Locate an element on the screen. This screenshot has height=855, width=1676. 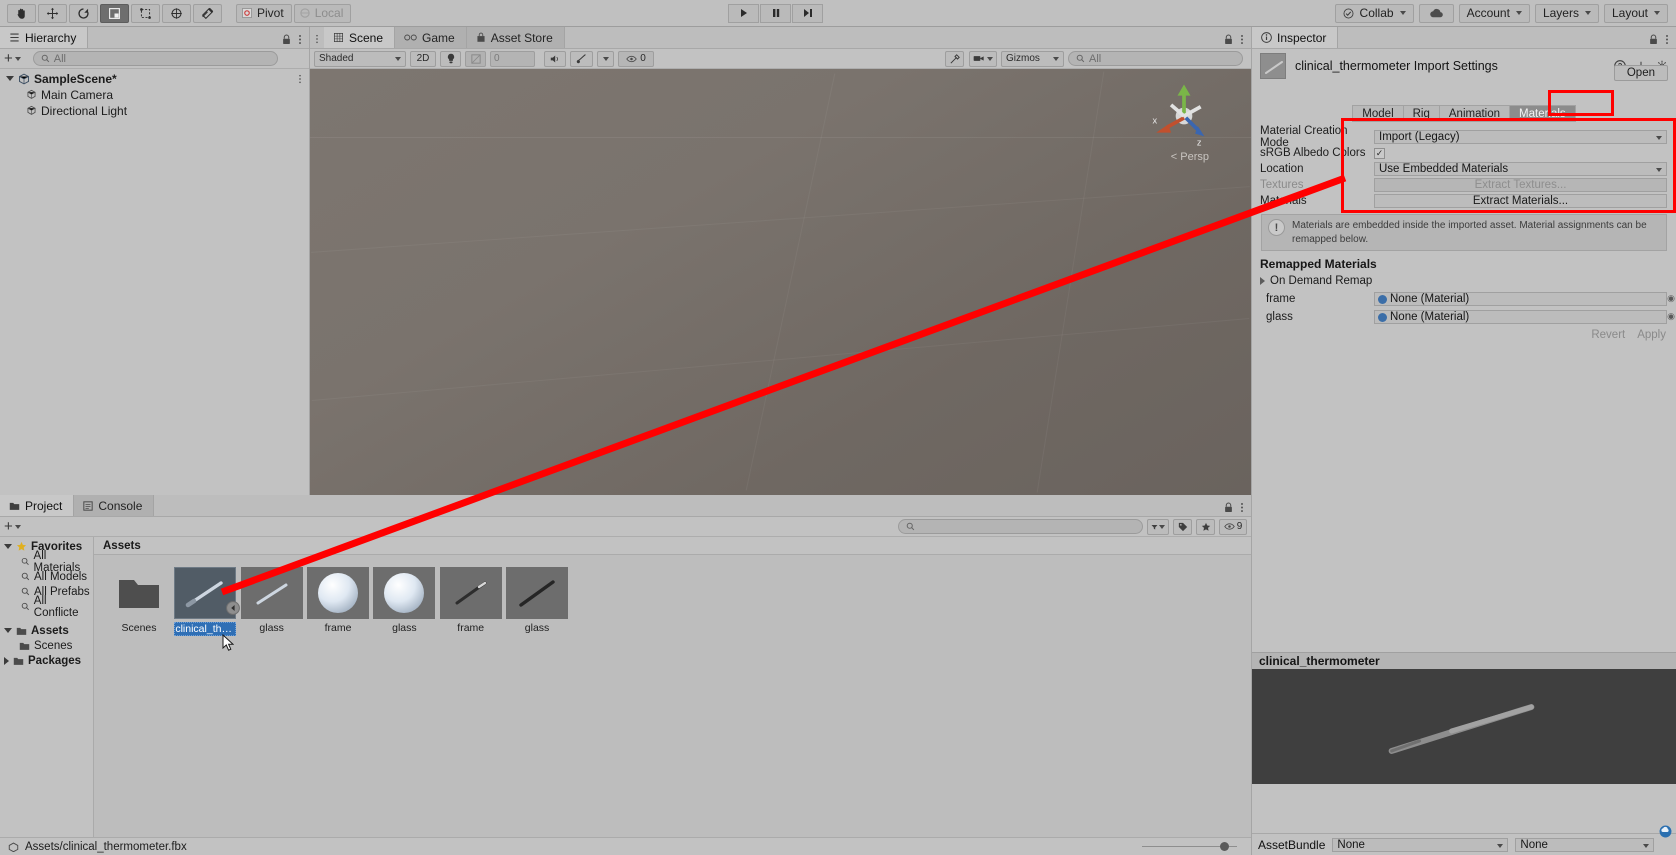
favorite-all-conflicted: All Conflicte is located at coordinates (46, 607).